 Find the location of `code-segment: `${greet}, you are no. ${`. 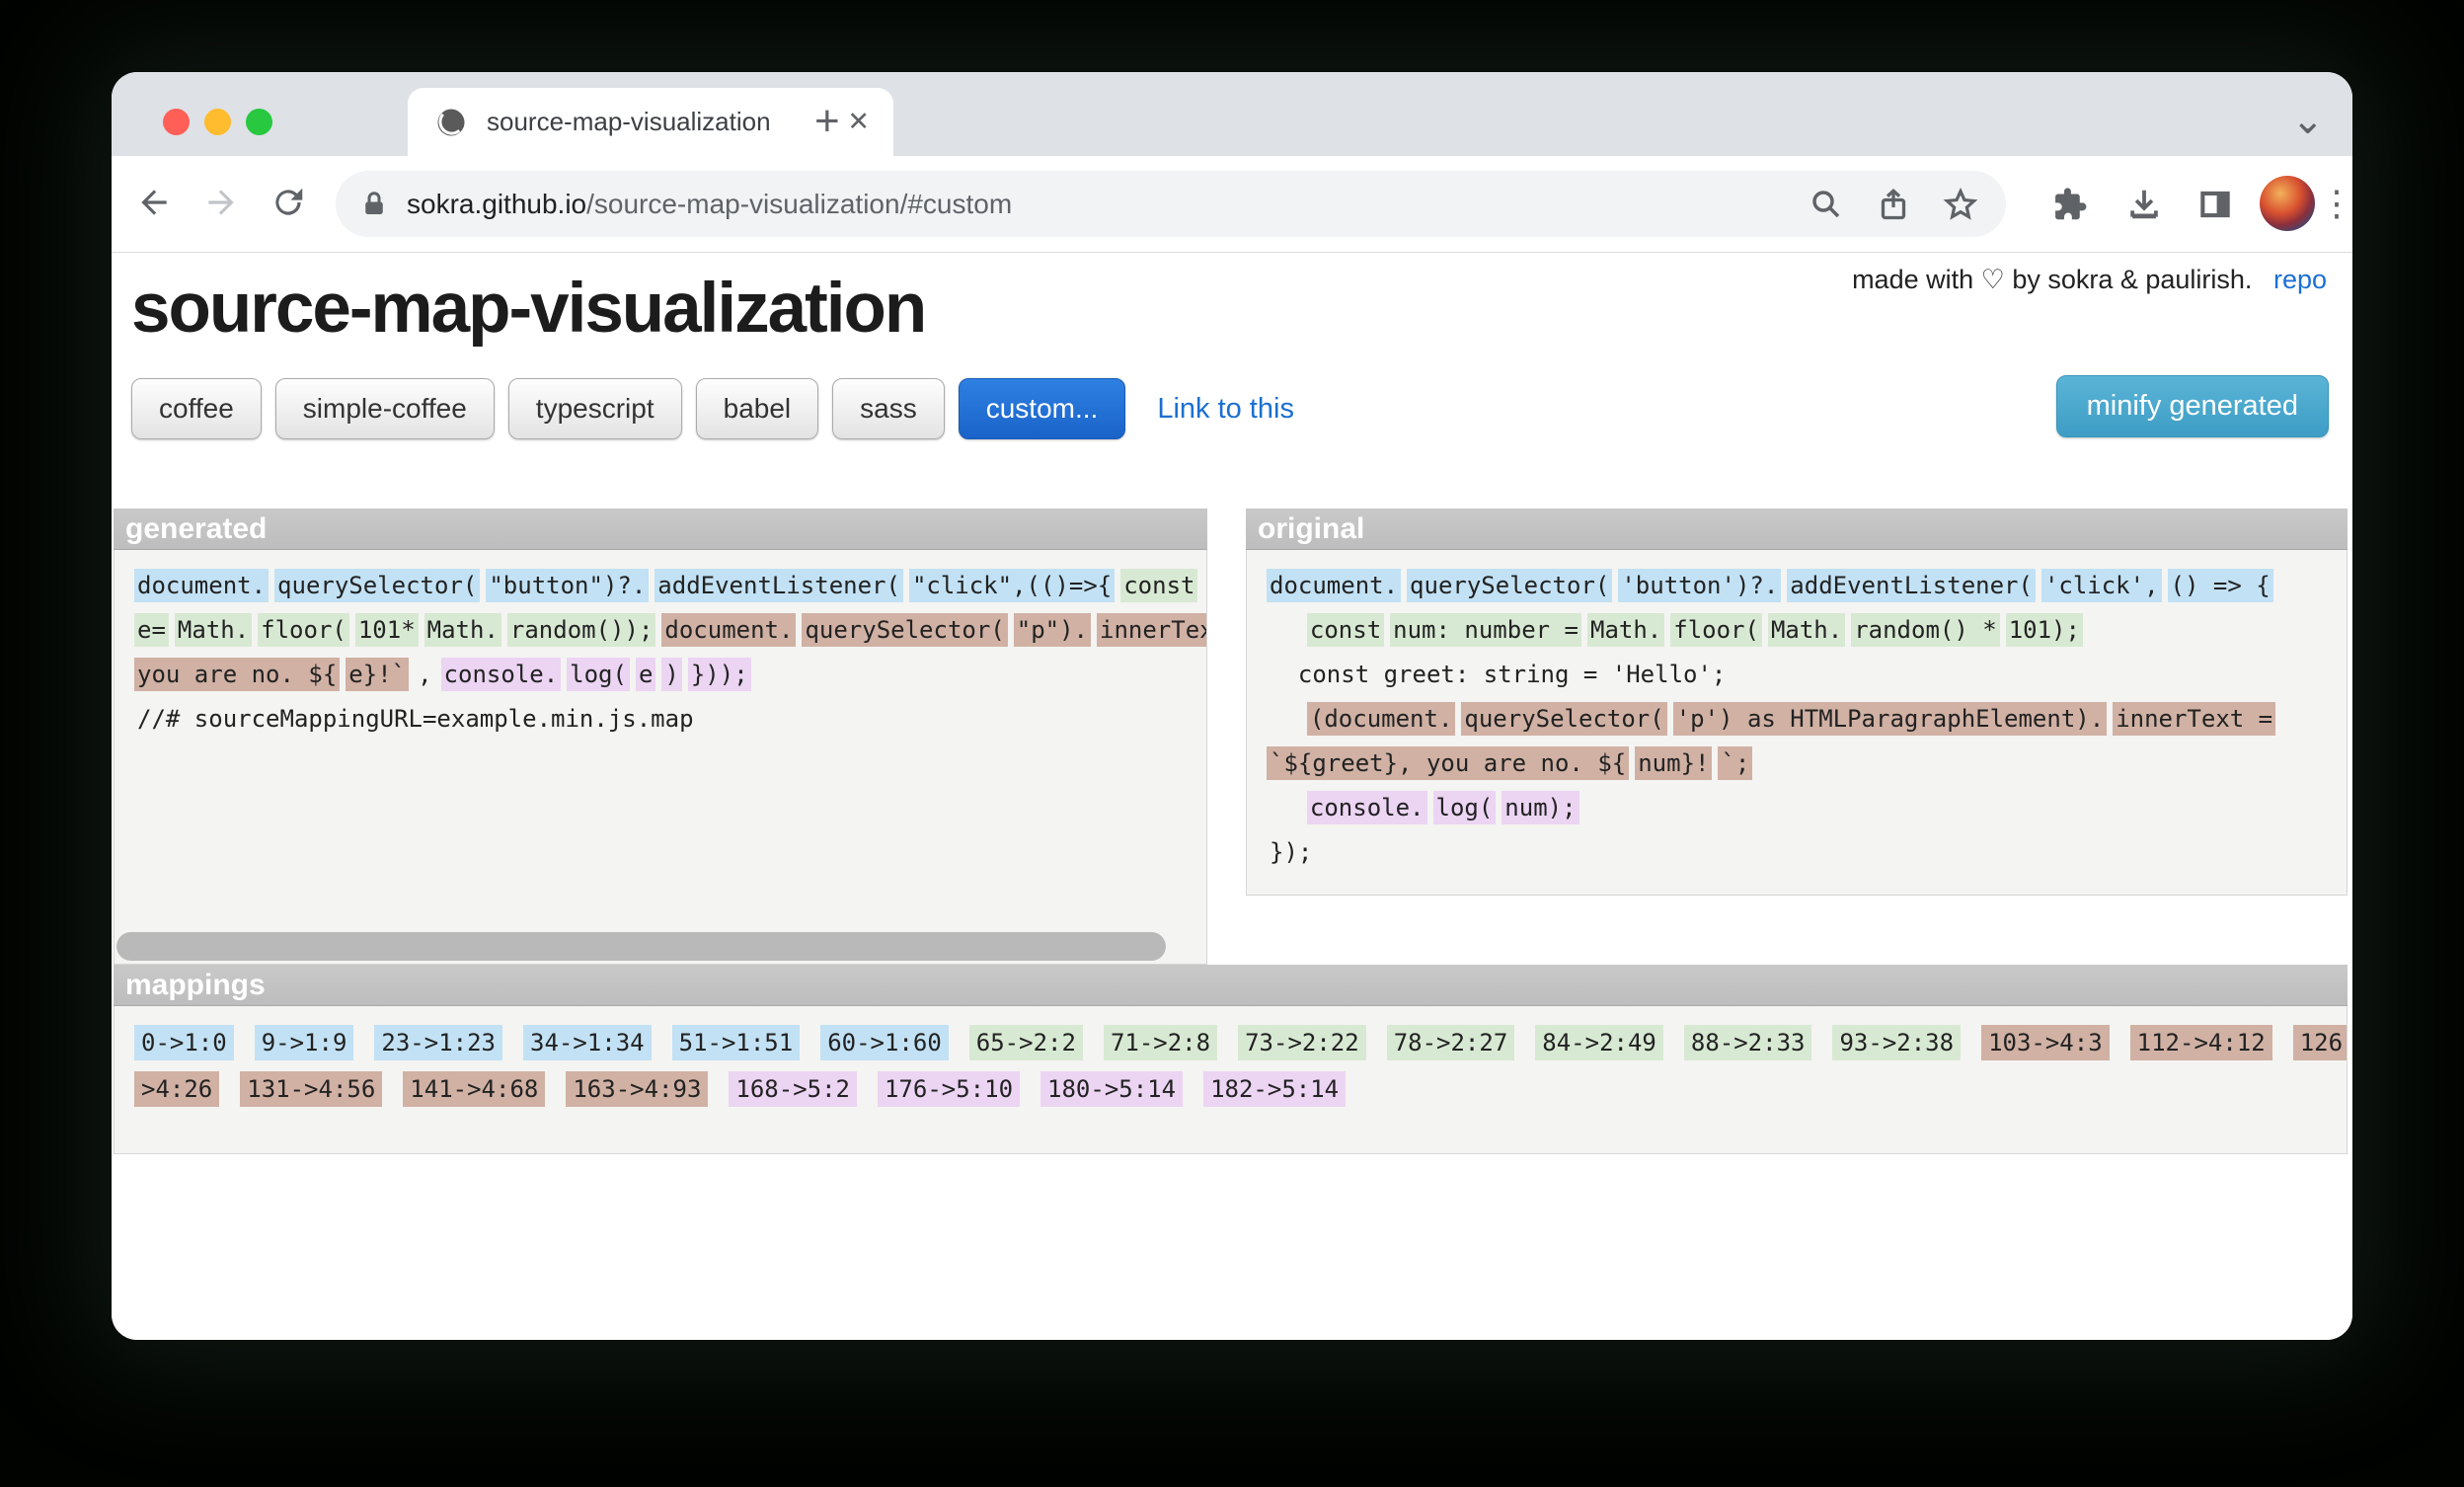

code-segment: `${greet}, you are no. ${ is located at coordinates (1448, 763).